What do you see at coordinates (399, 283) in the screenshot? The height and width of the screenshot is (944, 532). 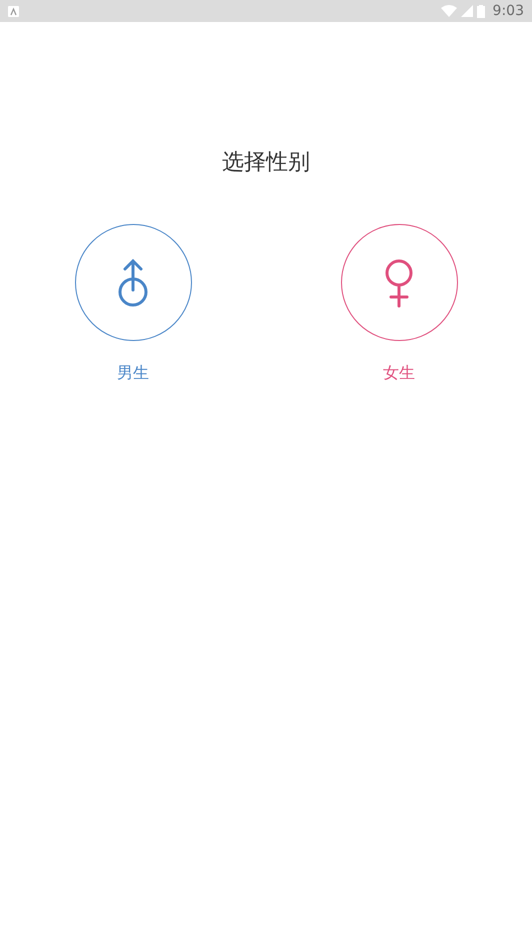 I see `female-symbol-icon` at bounding box center [399, 283].